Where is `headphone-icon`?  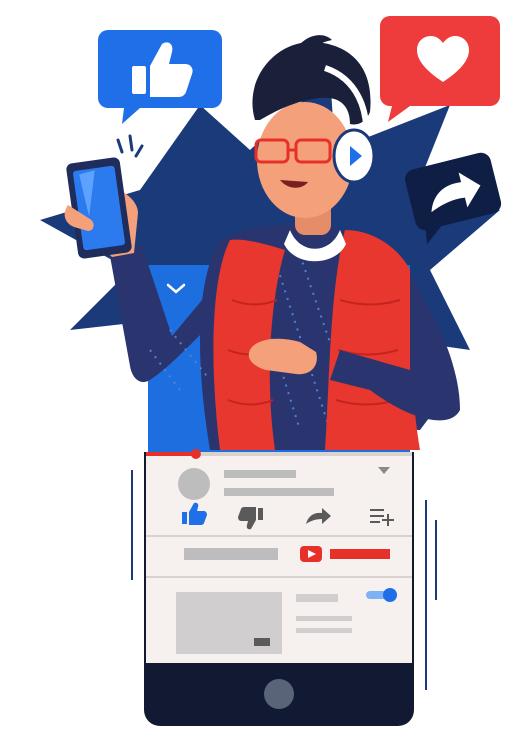
headphone-icon is located at coordinates (354, 156).